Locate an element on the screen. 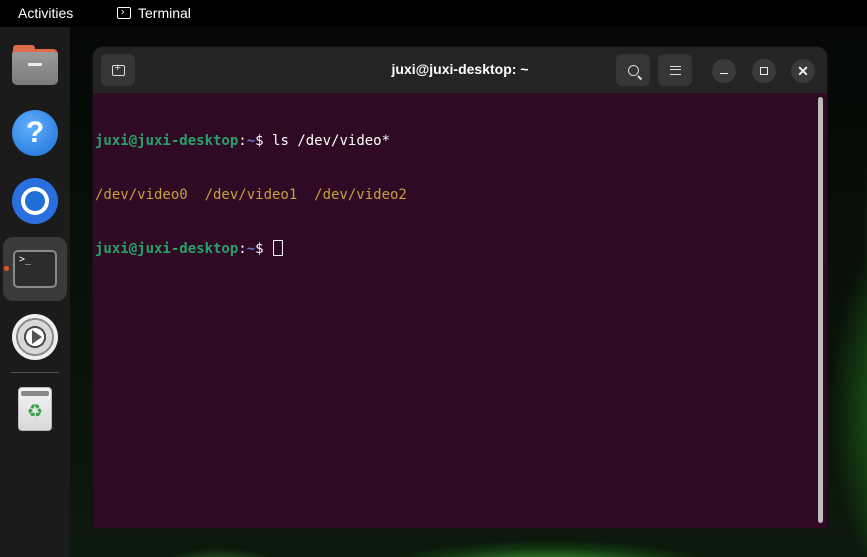  close-icon: ✕ is located at coordinates (803, 71).